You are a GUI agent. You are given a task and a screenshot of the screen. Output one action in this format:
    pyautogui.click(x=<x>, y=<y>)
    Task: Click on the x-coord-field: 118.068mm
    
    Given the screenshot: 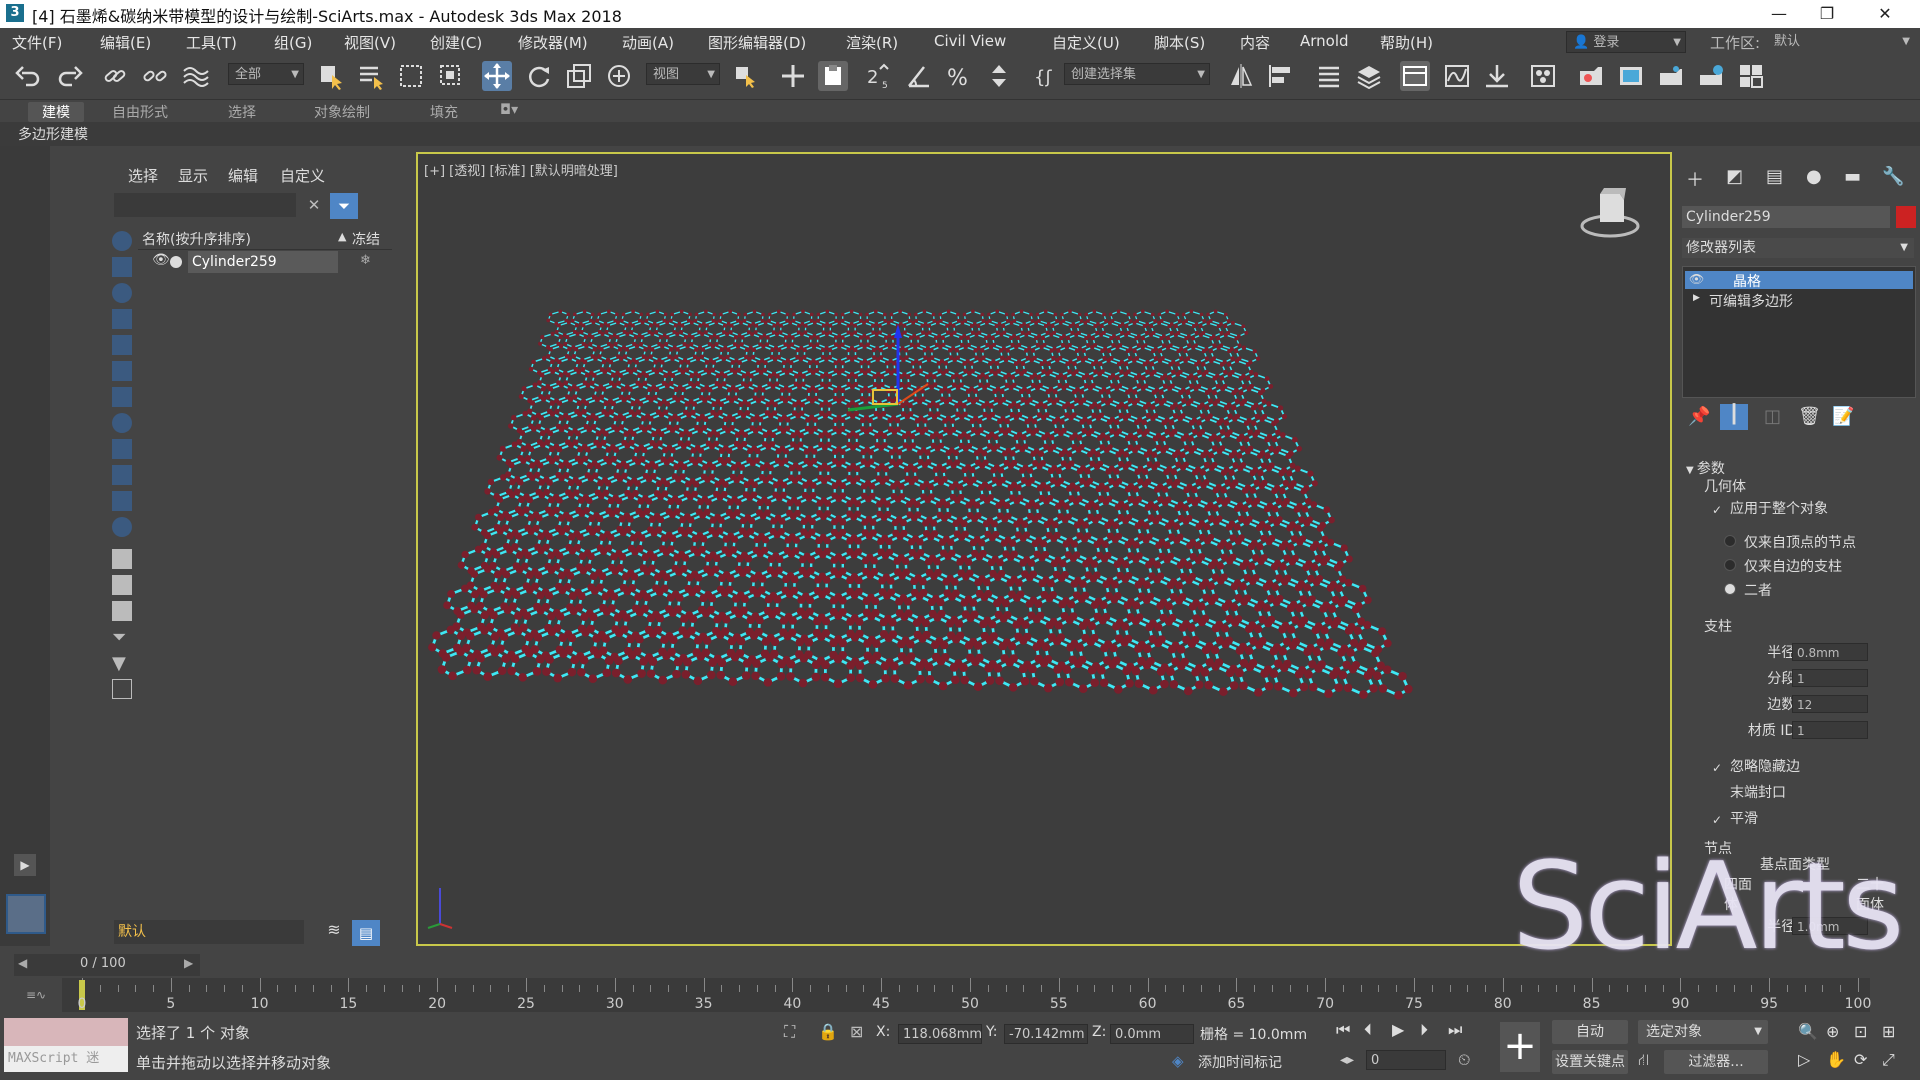 What is the action you would take?
    pyautogui.click(x=940, y=1034)
    